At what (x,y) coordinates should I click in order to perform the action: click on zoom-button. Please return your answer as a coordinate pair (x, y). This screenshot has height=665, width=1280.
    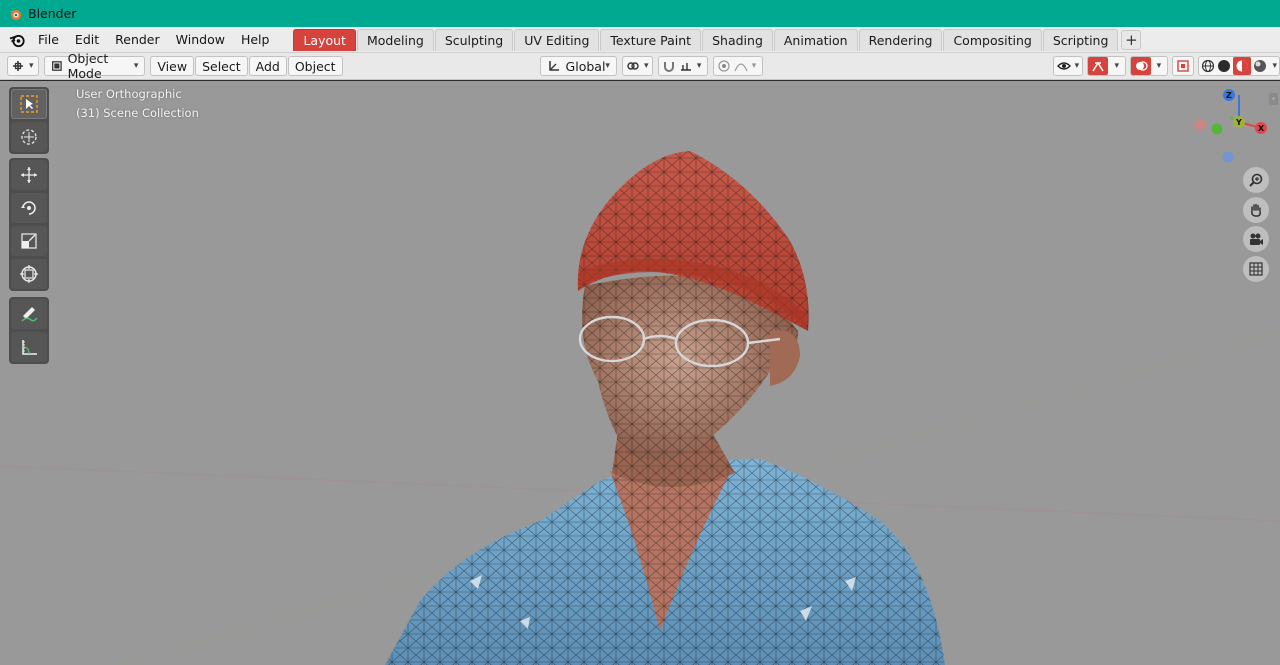
    Looking at the image, I should click on (1256, 180).